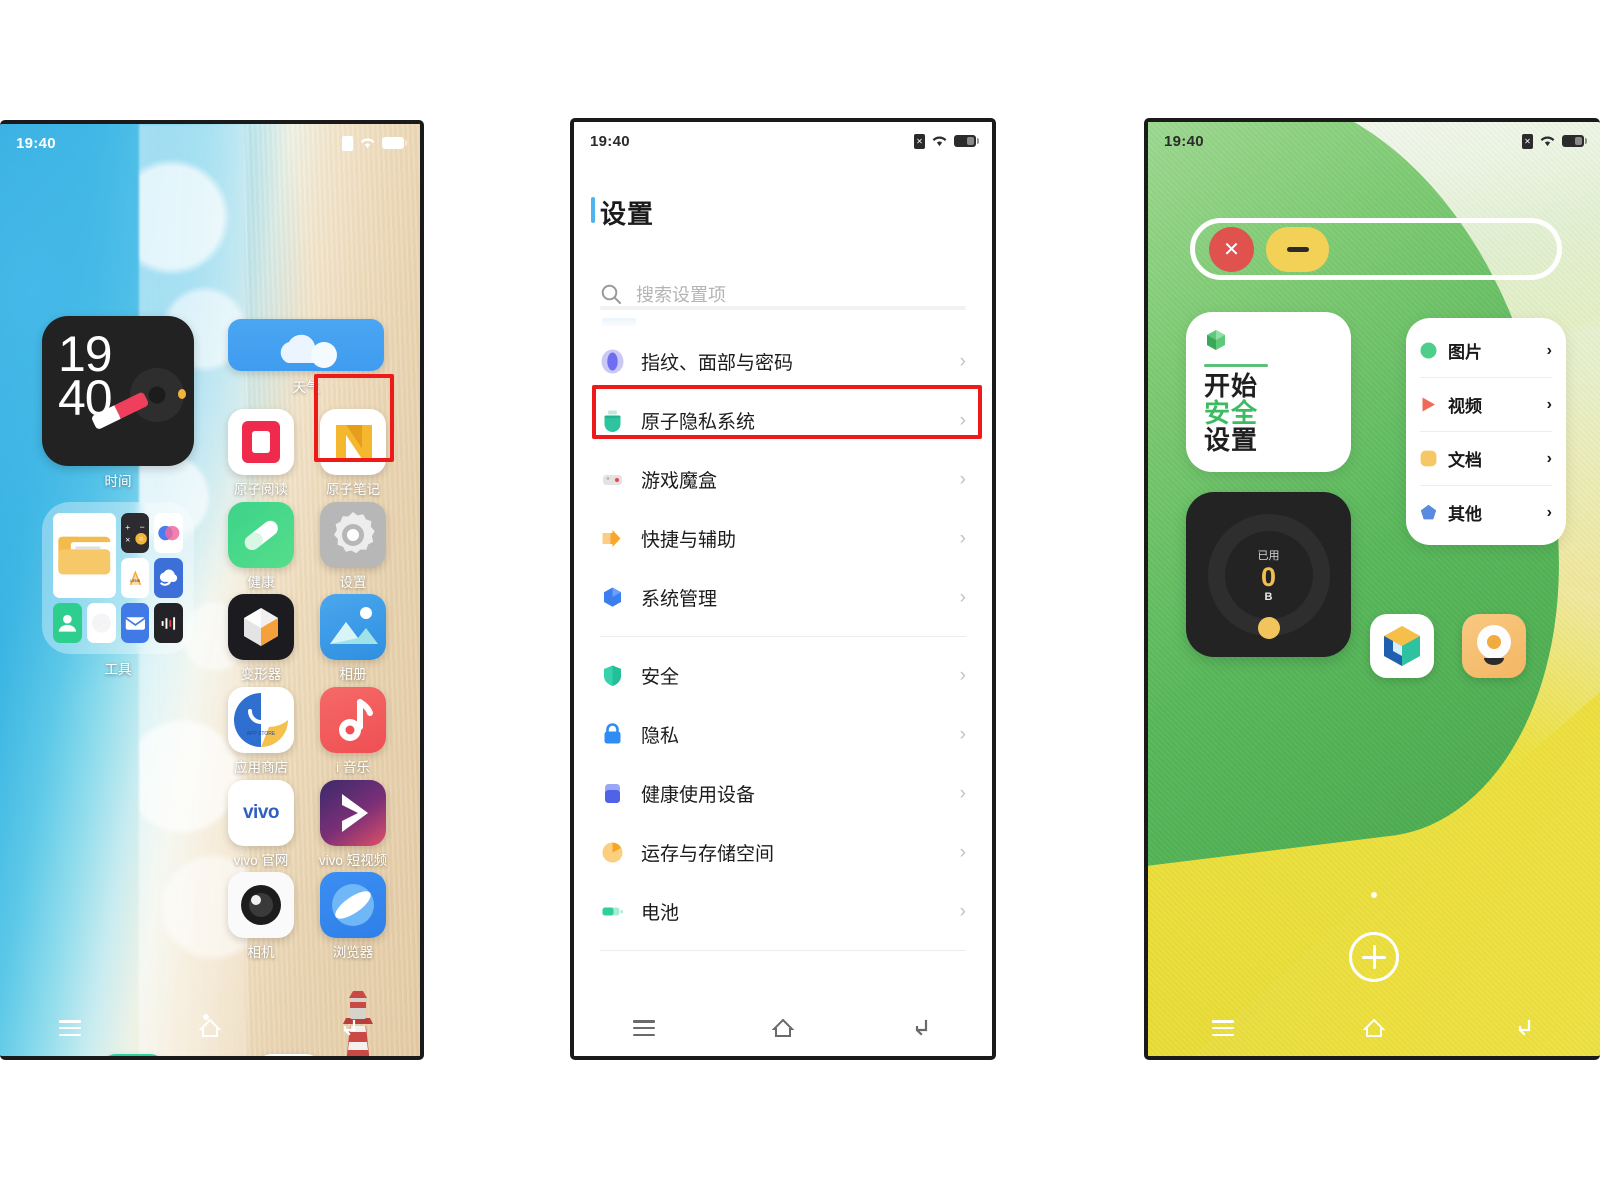 This screenshot has width=1600, height=1200. Describe the element at coordinates (783, 911) in the screenshot. I see `settings-row-battery: 电池 ›` at that location.